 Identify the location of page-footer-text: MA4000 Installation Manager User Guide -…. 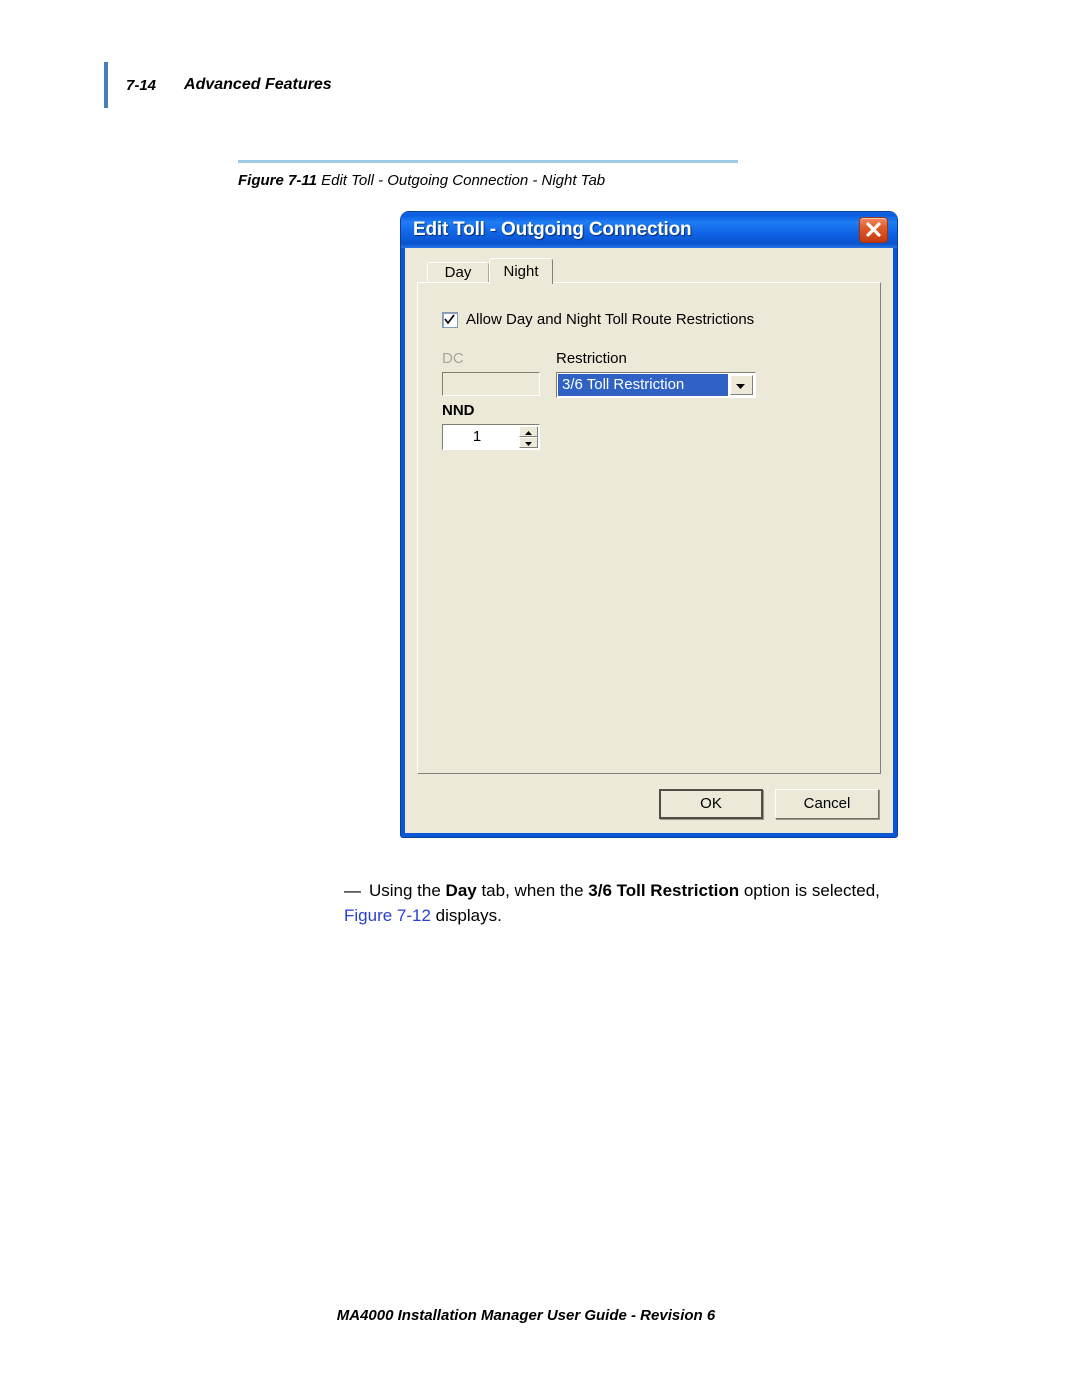
(526, 1315).